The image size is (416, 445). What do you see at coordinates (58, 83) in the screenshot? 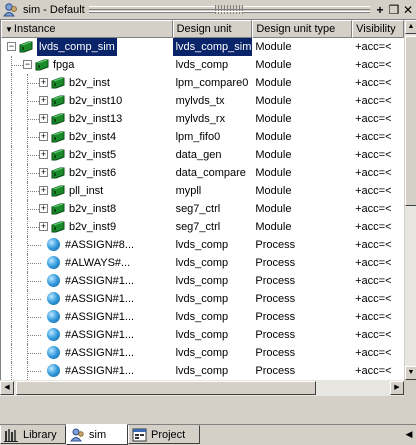
I see `module-icon` at bounding box center [58, 83].